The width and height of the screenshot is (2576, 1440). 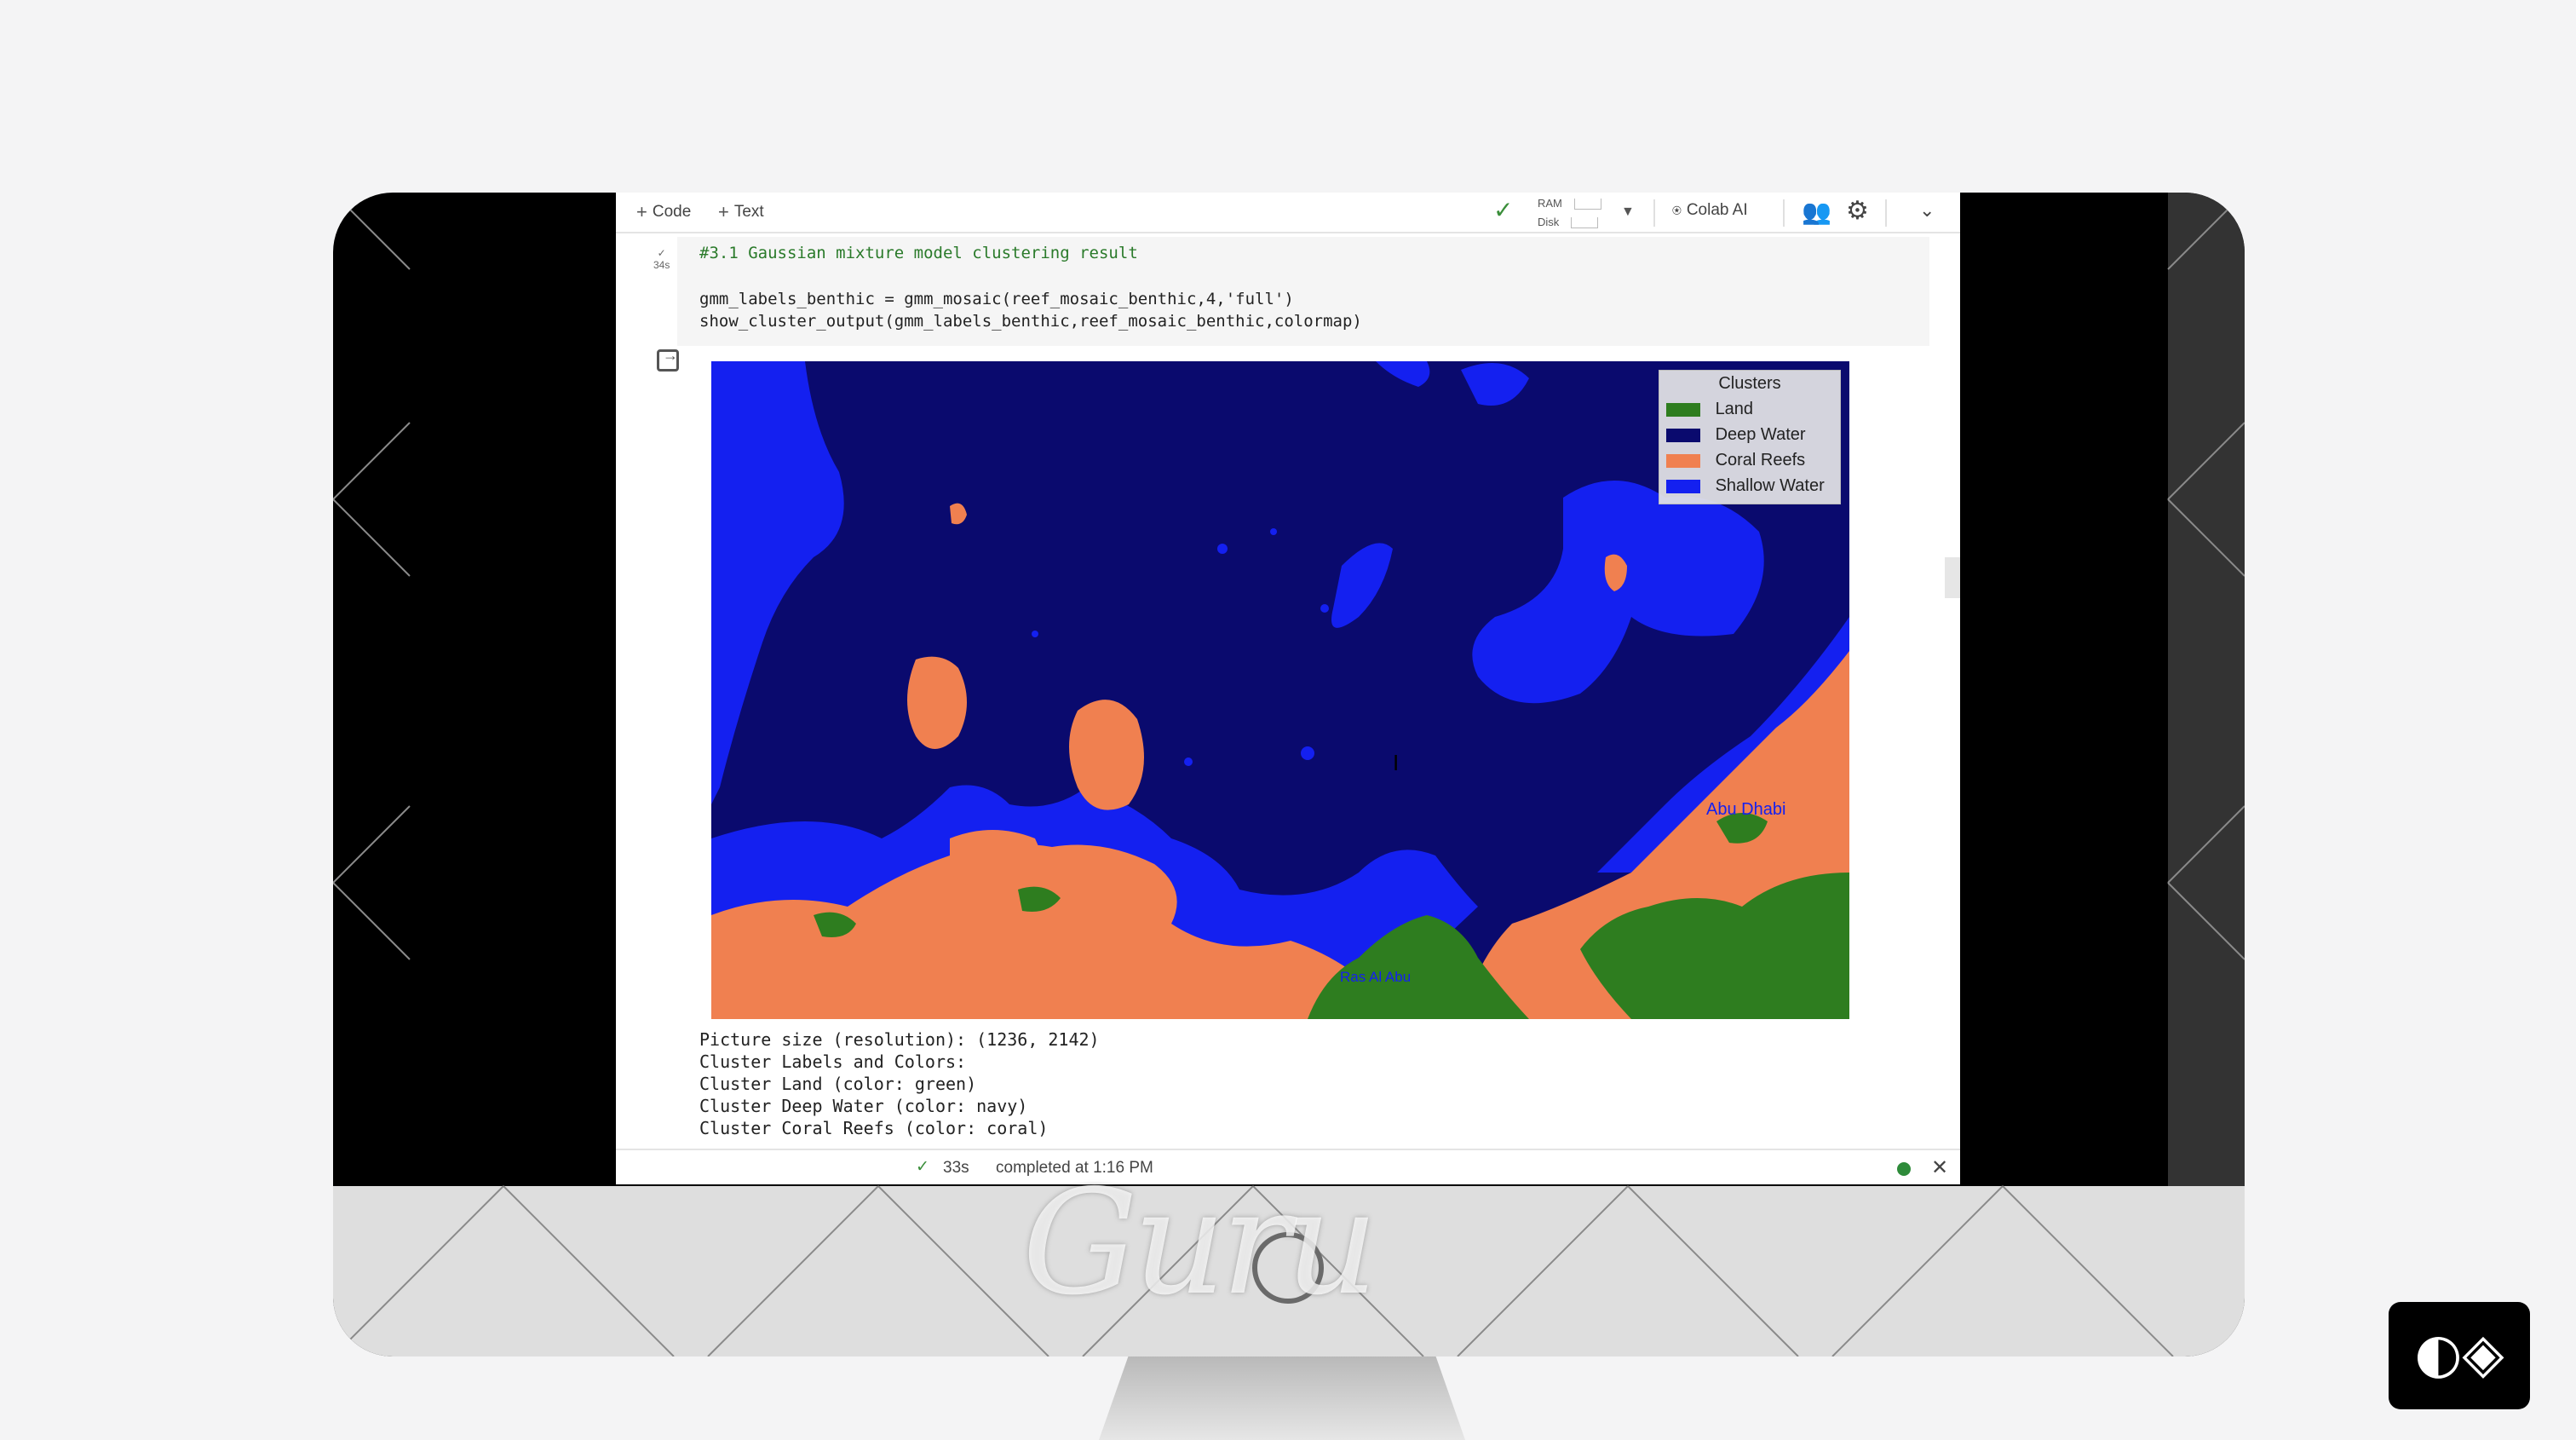 What do you see at coordinates (1858, 211) in the screenshot?
I see `gear-icon: ⚙` at bounding box center [1858, 211].